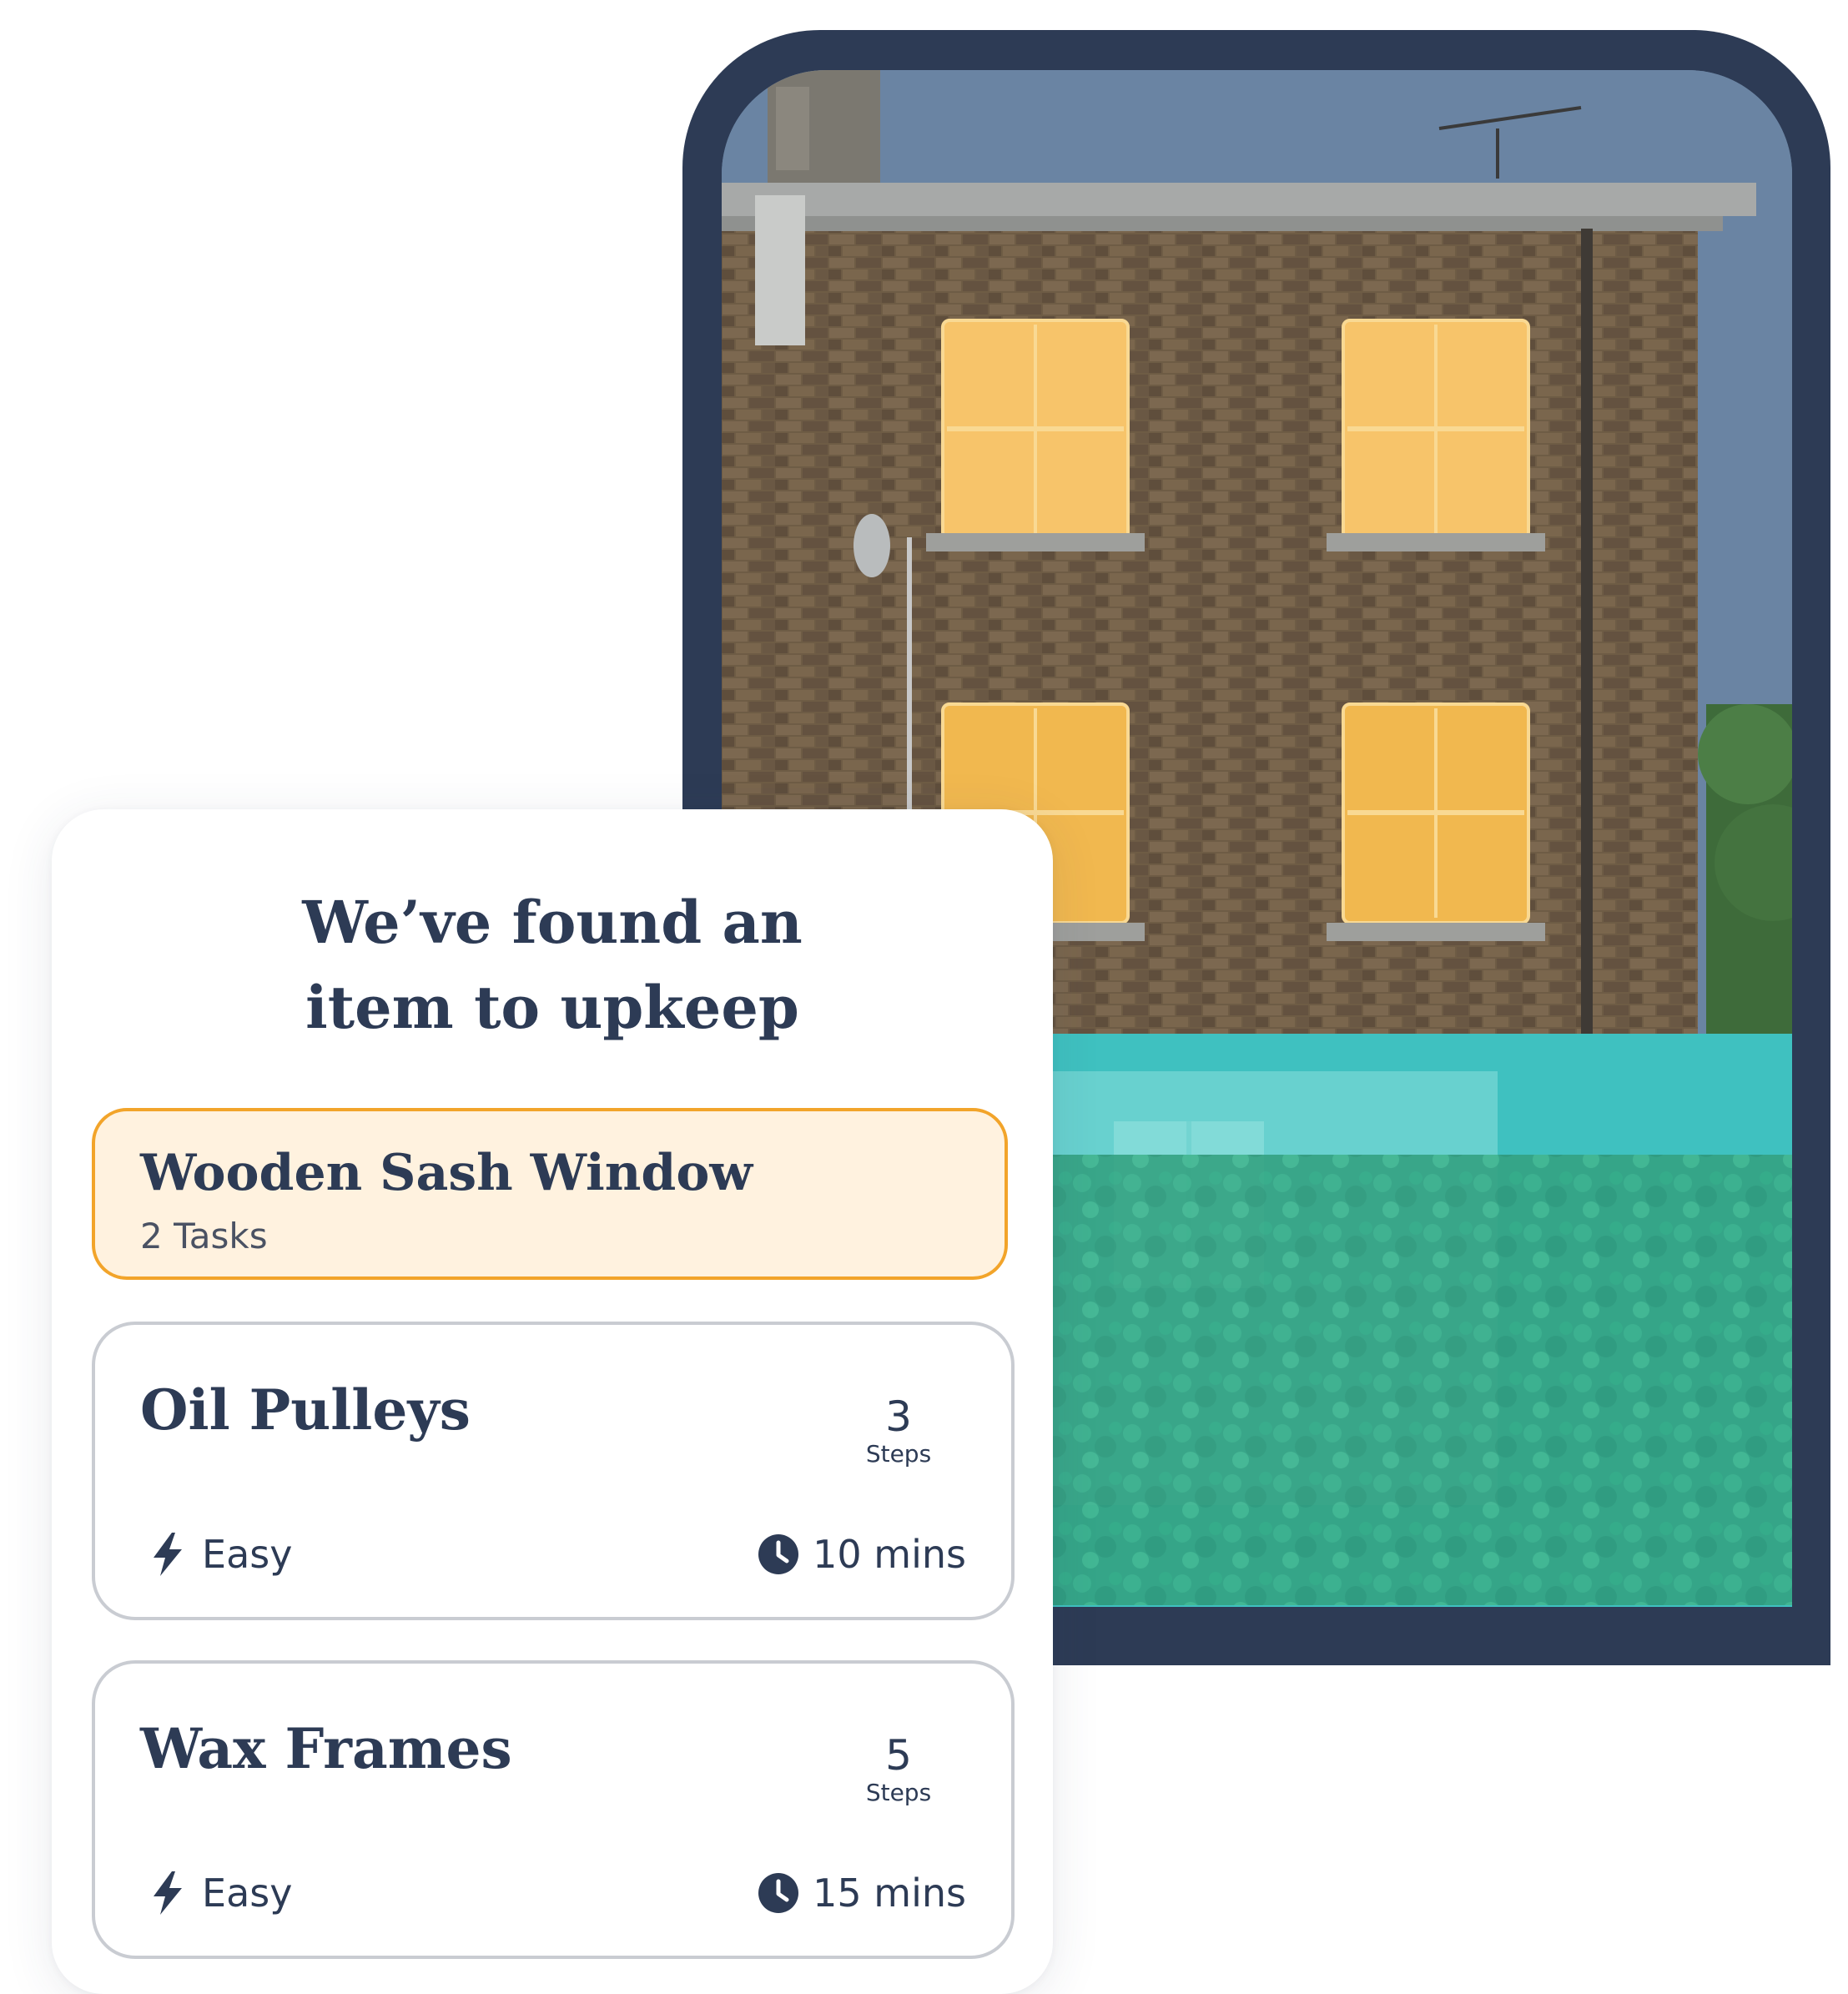  Describe the element at coordinates (899, 1416) in the screenshot. I see `task-steps-count: 3` at that location.